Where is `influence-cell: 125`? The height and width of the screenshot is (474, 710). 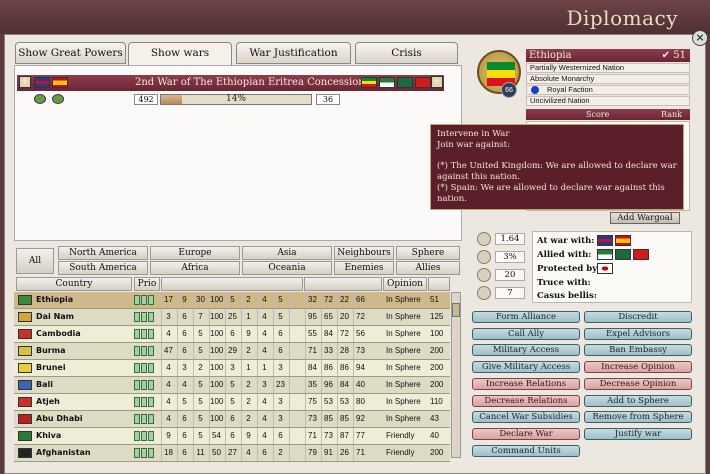 influence-cell: 125 is located at coordinates (437, 316).